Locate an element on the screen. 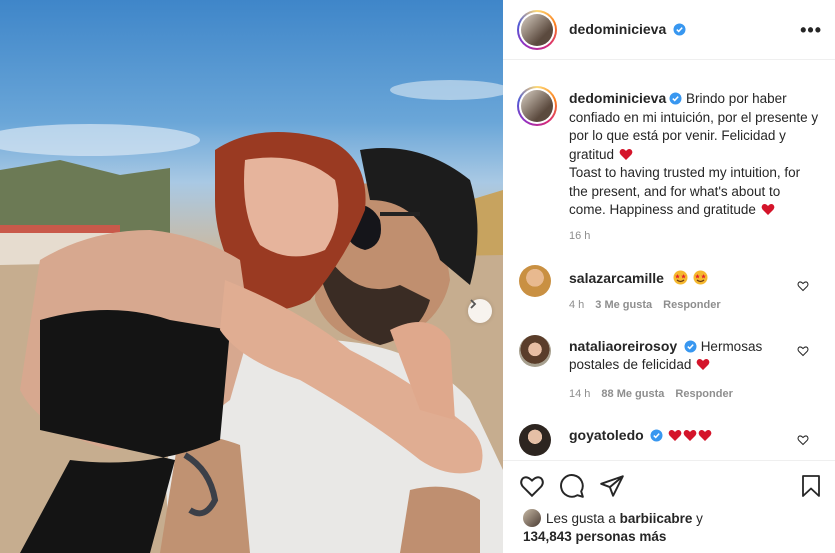  comment-time: 4 h is located at coordinates (576, 305).